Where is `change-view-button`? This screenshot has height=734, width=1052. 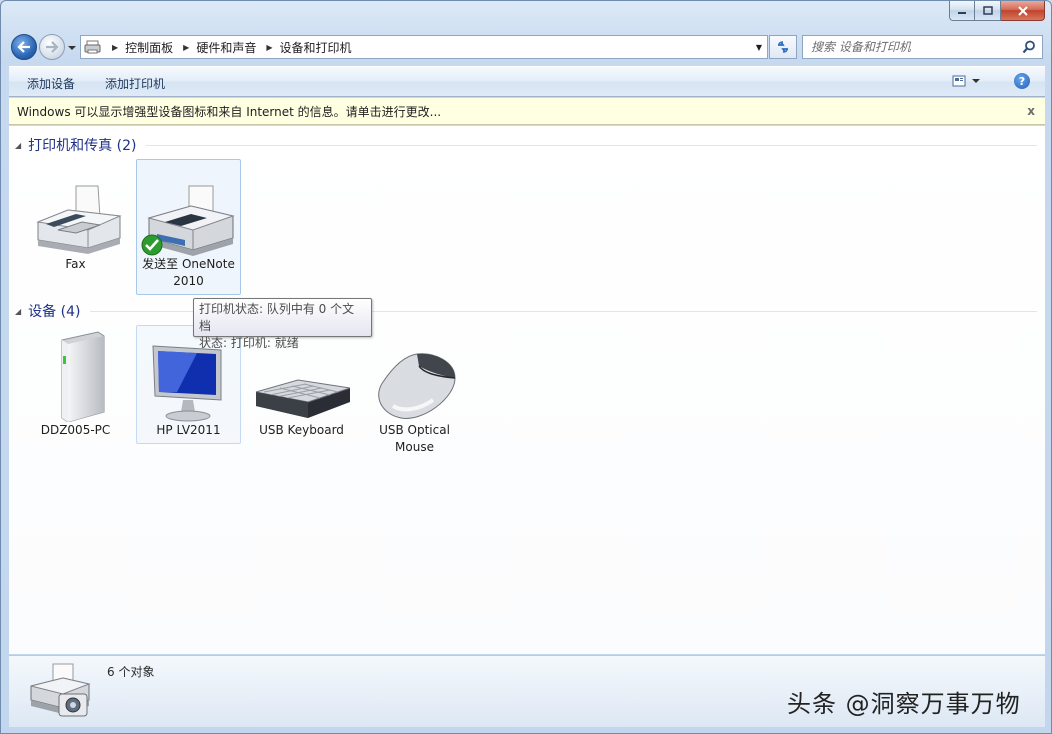
change-view-button is located at coordinates (966, 81).